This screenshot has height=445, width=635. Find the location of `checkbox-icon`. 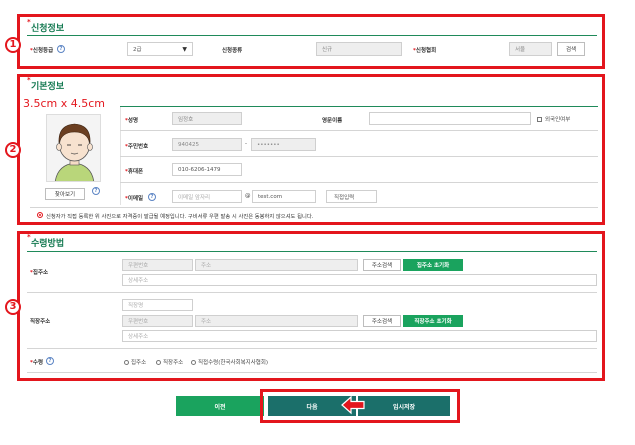

checkbox-icon is located at coordinates (539, 119).